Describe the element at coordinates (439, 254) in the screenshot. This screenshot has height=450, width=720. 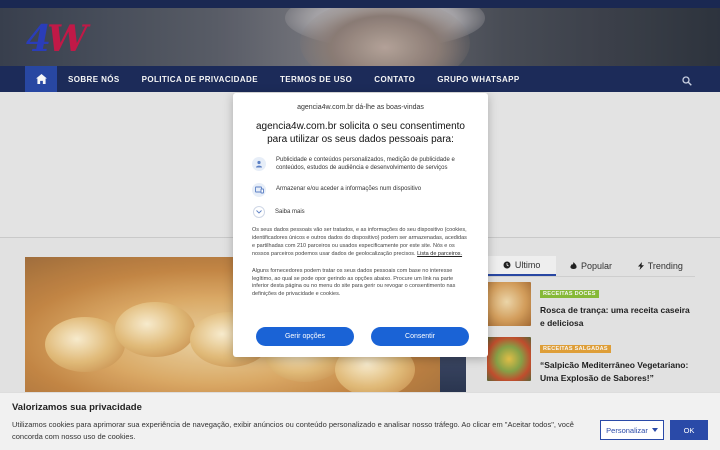
I see `partners-link: Lista de parceiros.` at that location.